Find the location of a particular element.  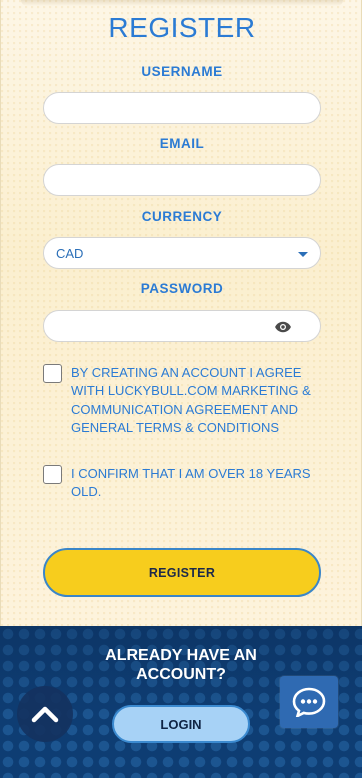

currency-select: CAD is located at coordinates (182, 253).